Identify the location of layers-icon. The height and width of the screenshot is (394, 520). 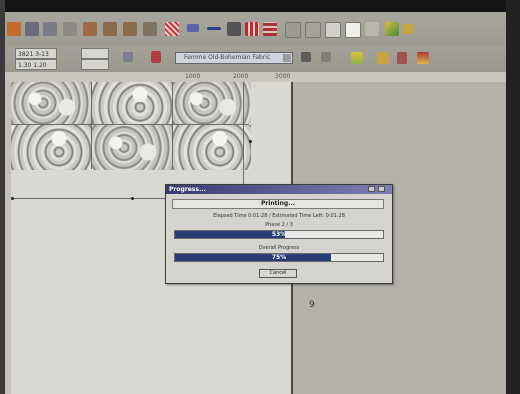
(372, 29).